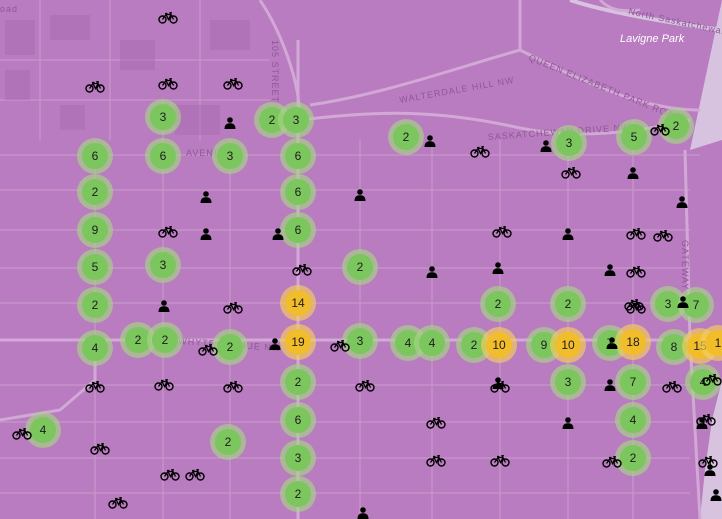 The height and width of the screenshot is (519, 722). Describe the element at coordinates (633, 342) in the screenshot. I see `cluster-marker: 18` at that location.